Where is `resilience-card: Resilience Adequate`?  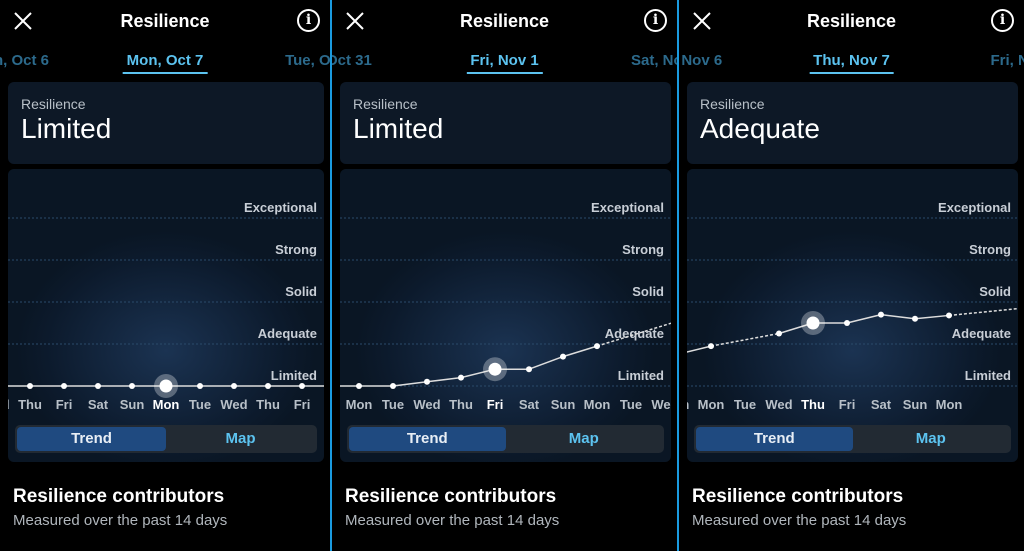 resilience-card: Resilience Adequate is located at coordinates (852, 123).